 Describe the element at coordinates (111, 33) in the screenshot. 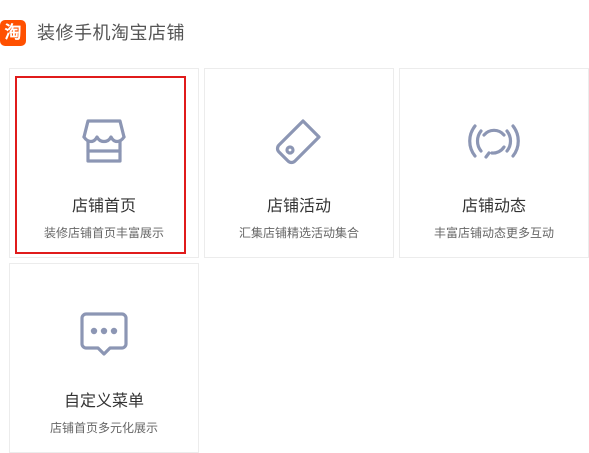

I see `page-title: 装修手机淘宝店铺` at that location.